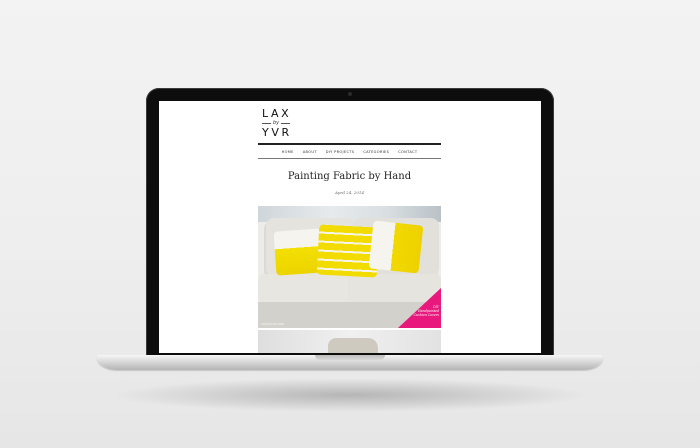 The width and height of the screenshot is (700, 448). Describe the element at coordinates (340, 152) in the screenshot. I see `nav-item-diy-projects: DIY PROJECTS` at that location.